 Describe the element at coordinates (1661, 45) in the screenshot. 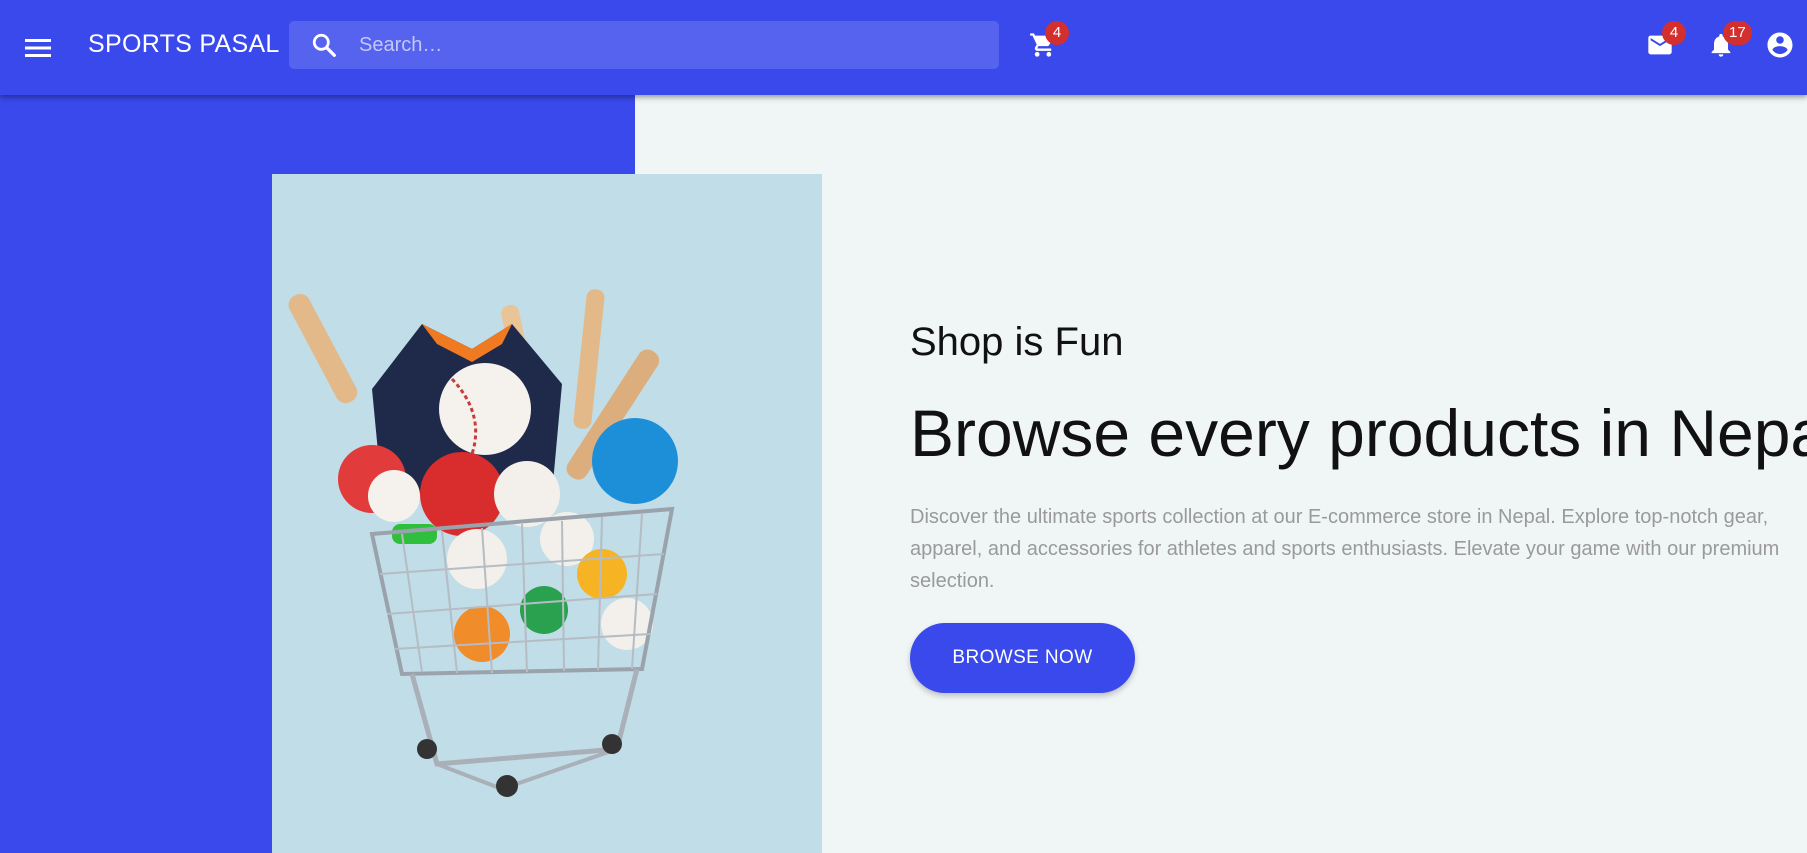

I see `mail-button: 4` at that location.